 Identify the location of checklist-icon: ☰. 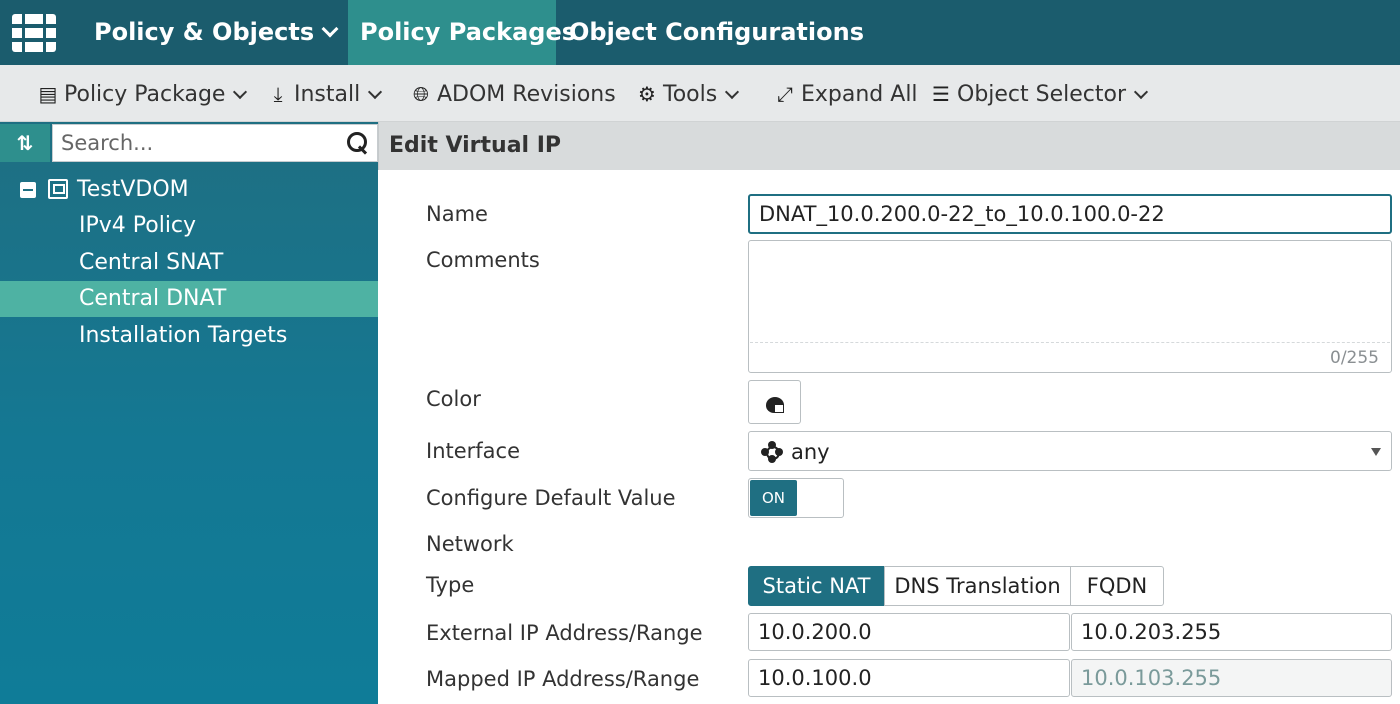
(941, 94).